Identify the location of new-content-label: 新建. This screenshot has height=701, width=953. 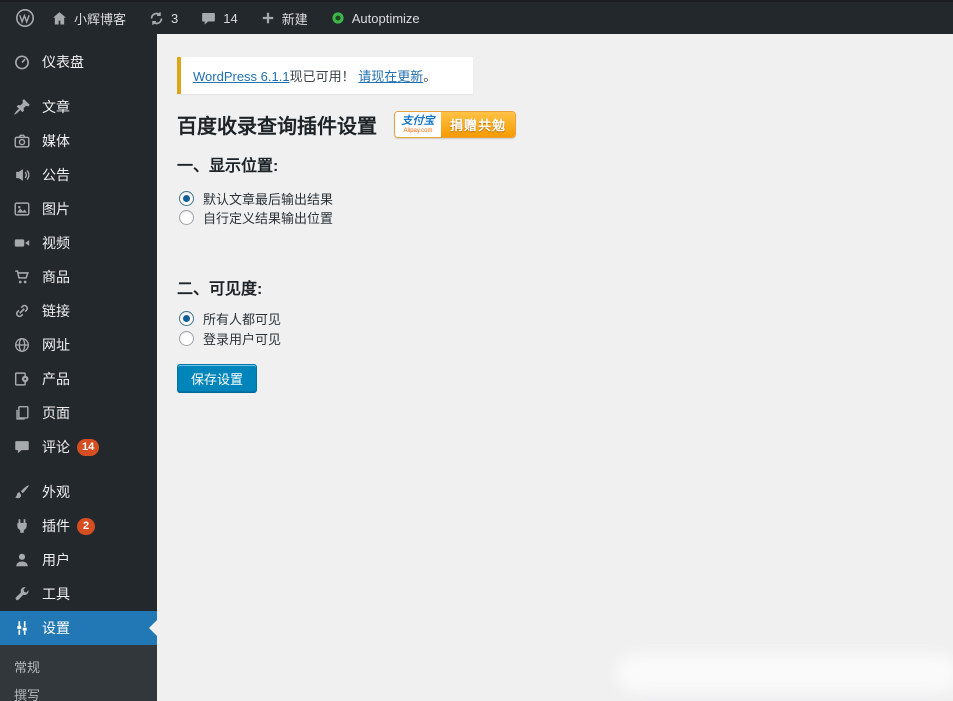
(294, 19).